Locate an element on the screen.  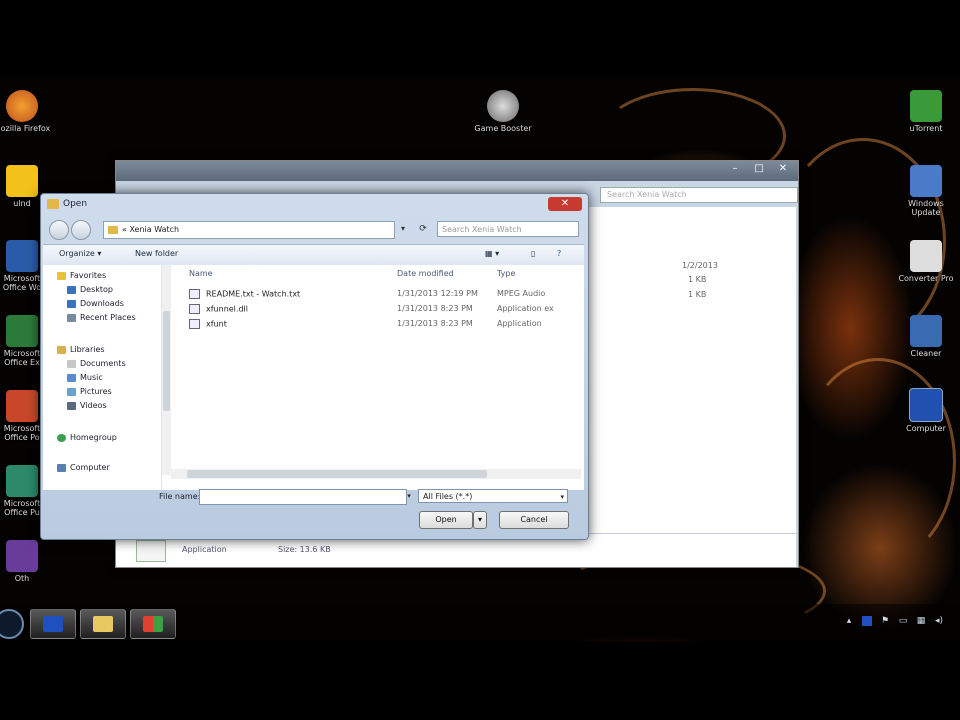
nav-scrollbar is located at coordinates (166, 370).